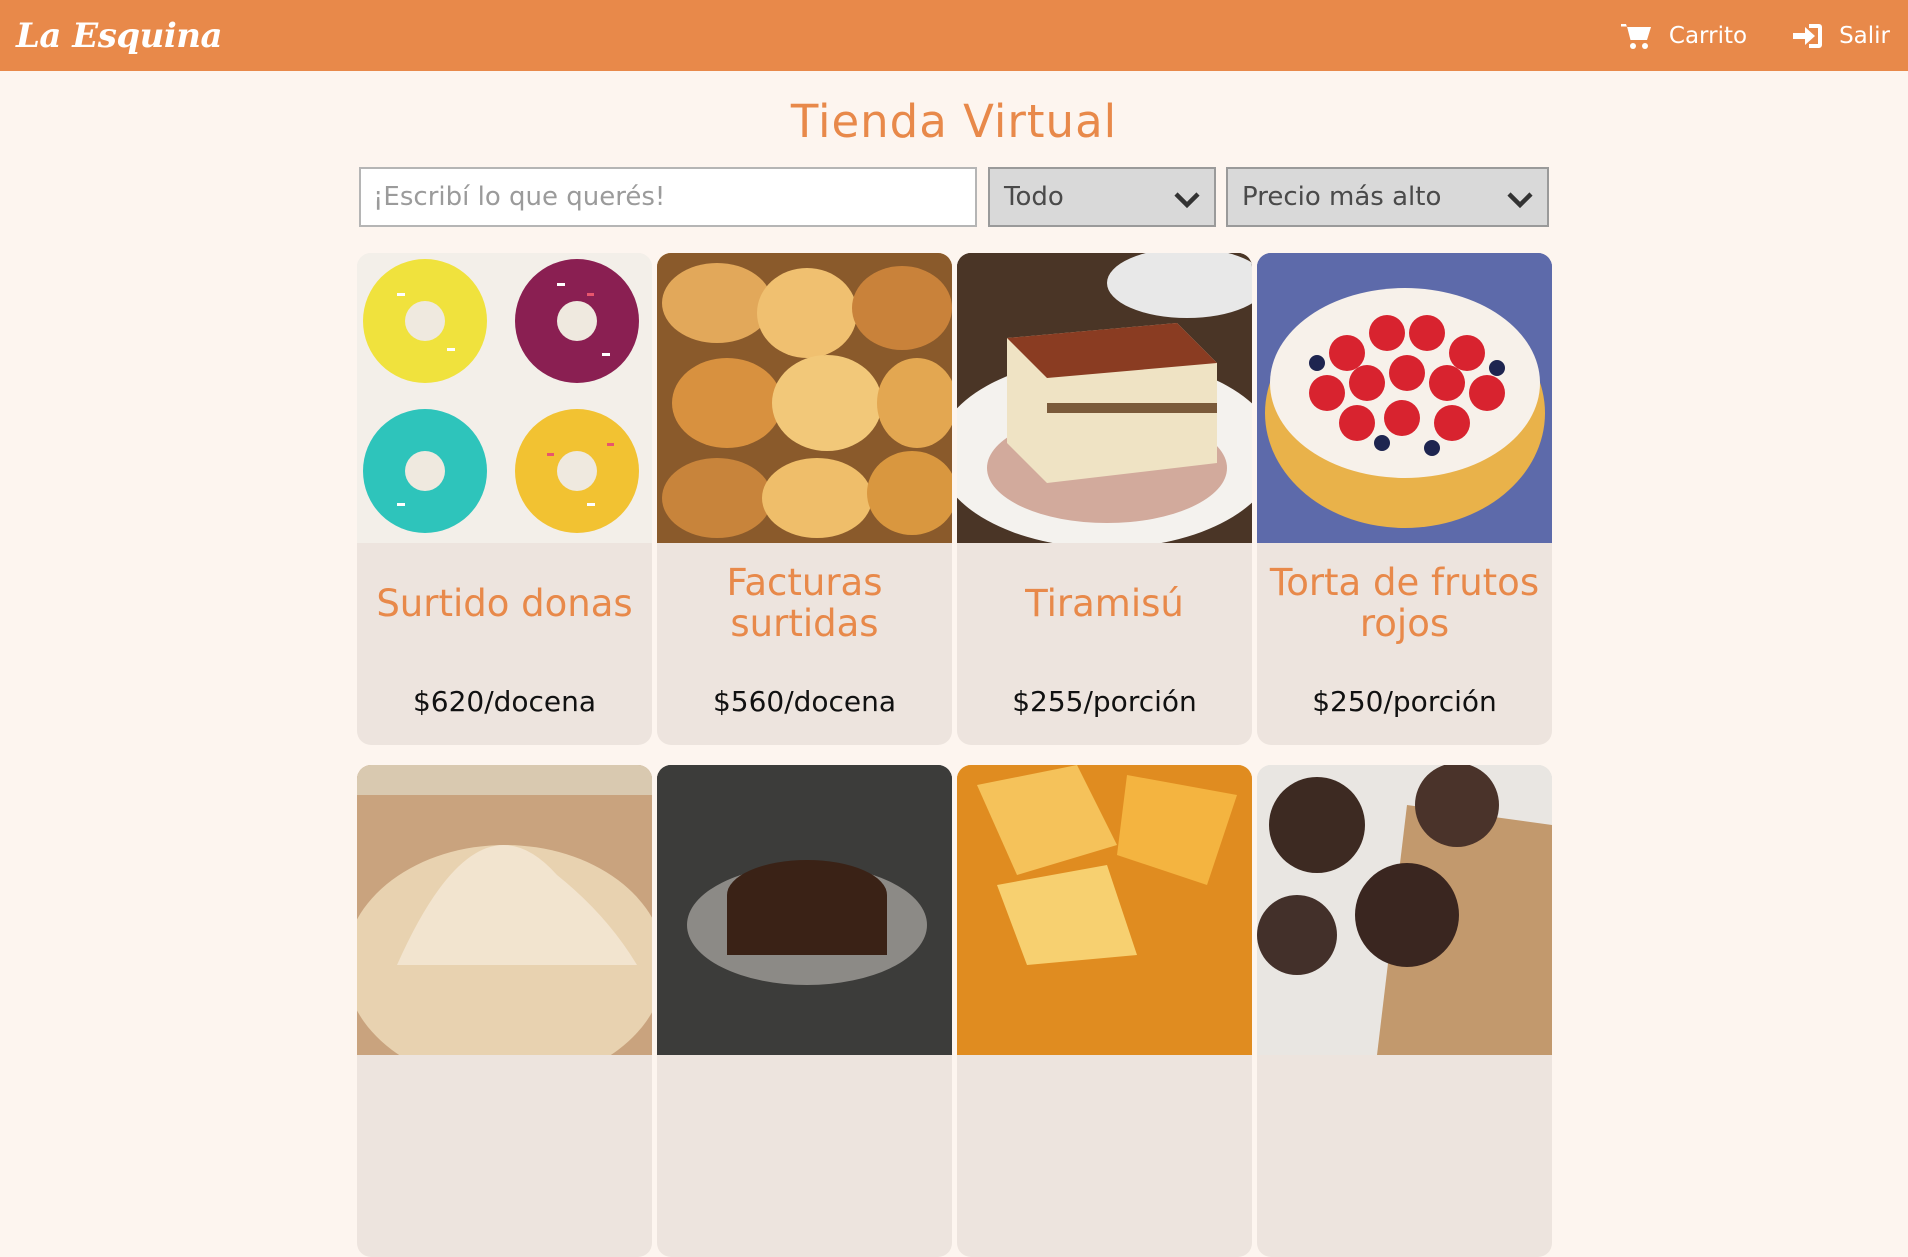  Describe the element at coordinates (1708, 35) in the screenshot. I see `cart-label: Carrito` at that location.